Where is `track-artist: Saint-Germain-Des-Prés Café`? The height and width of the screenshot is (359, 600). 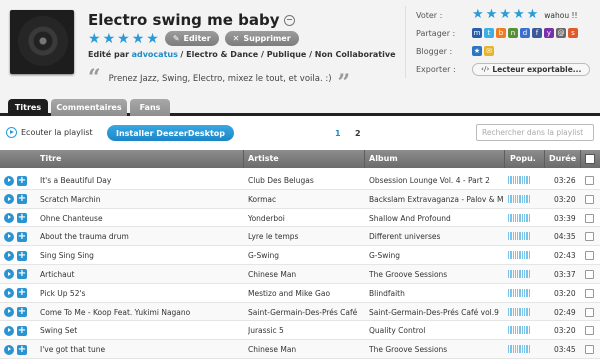 track-artist: Saint-Germain-Des-Prés Café is located at coordinates (304, 312).